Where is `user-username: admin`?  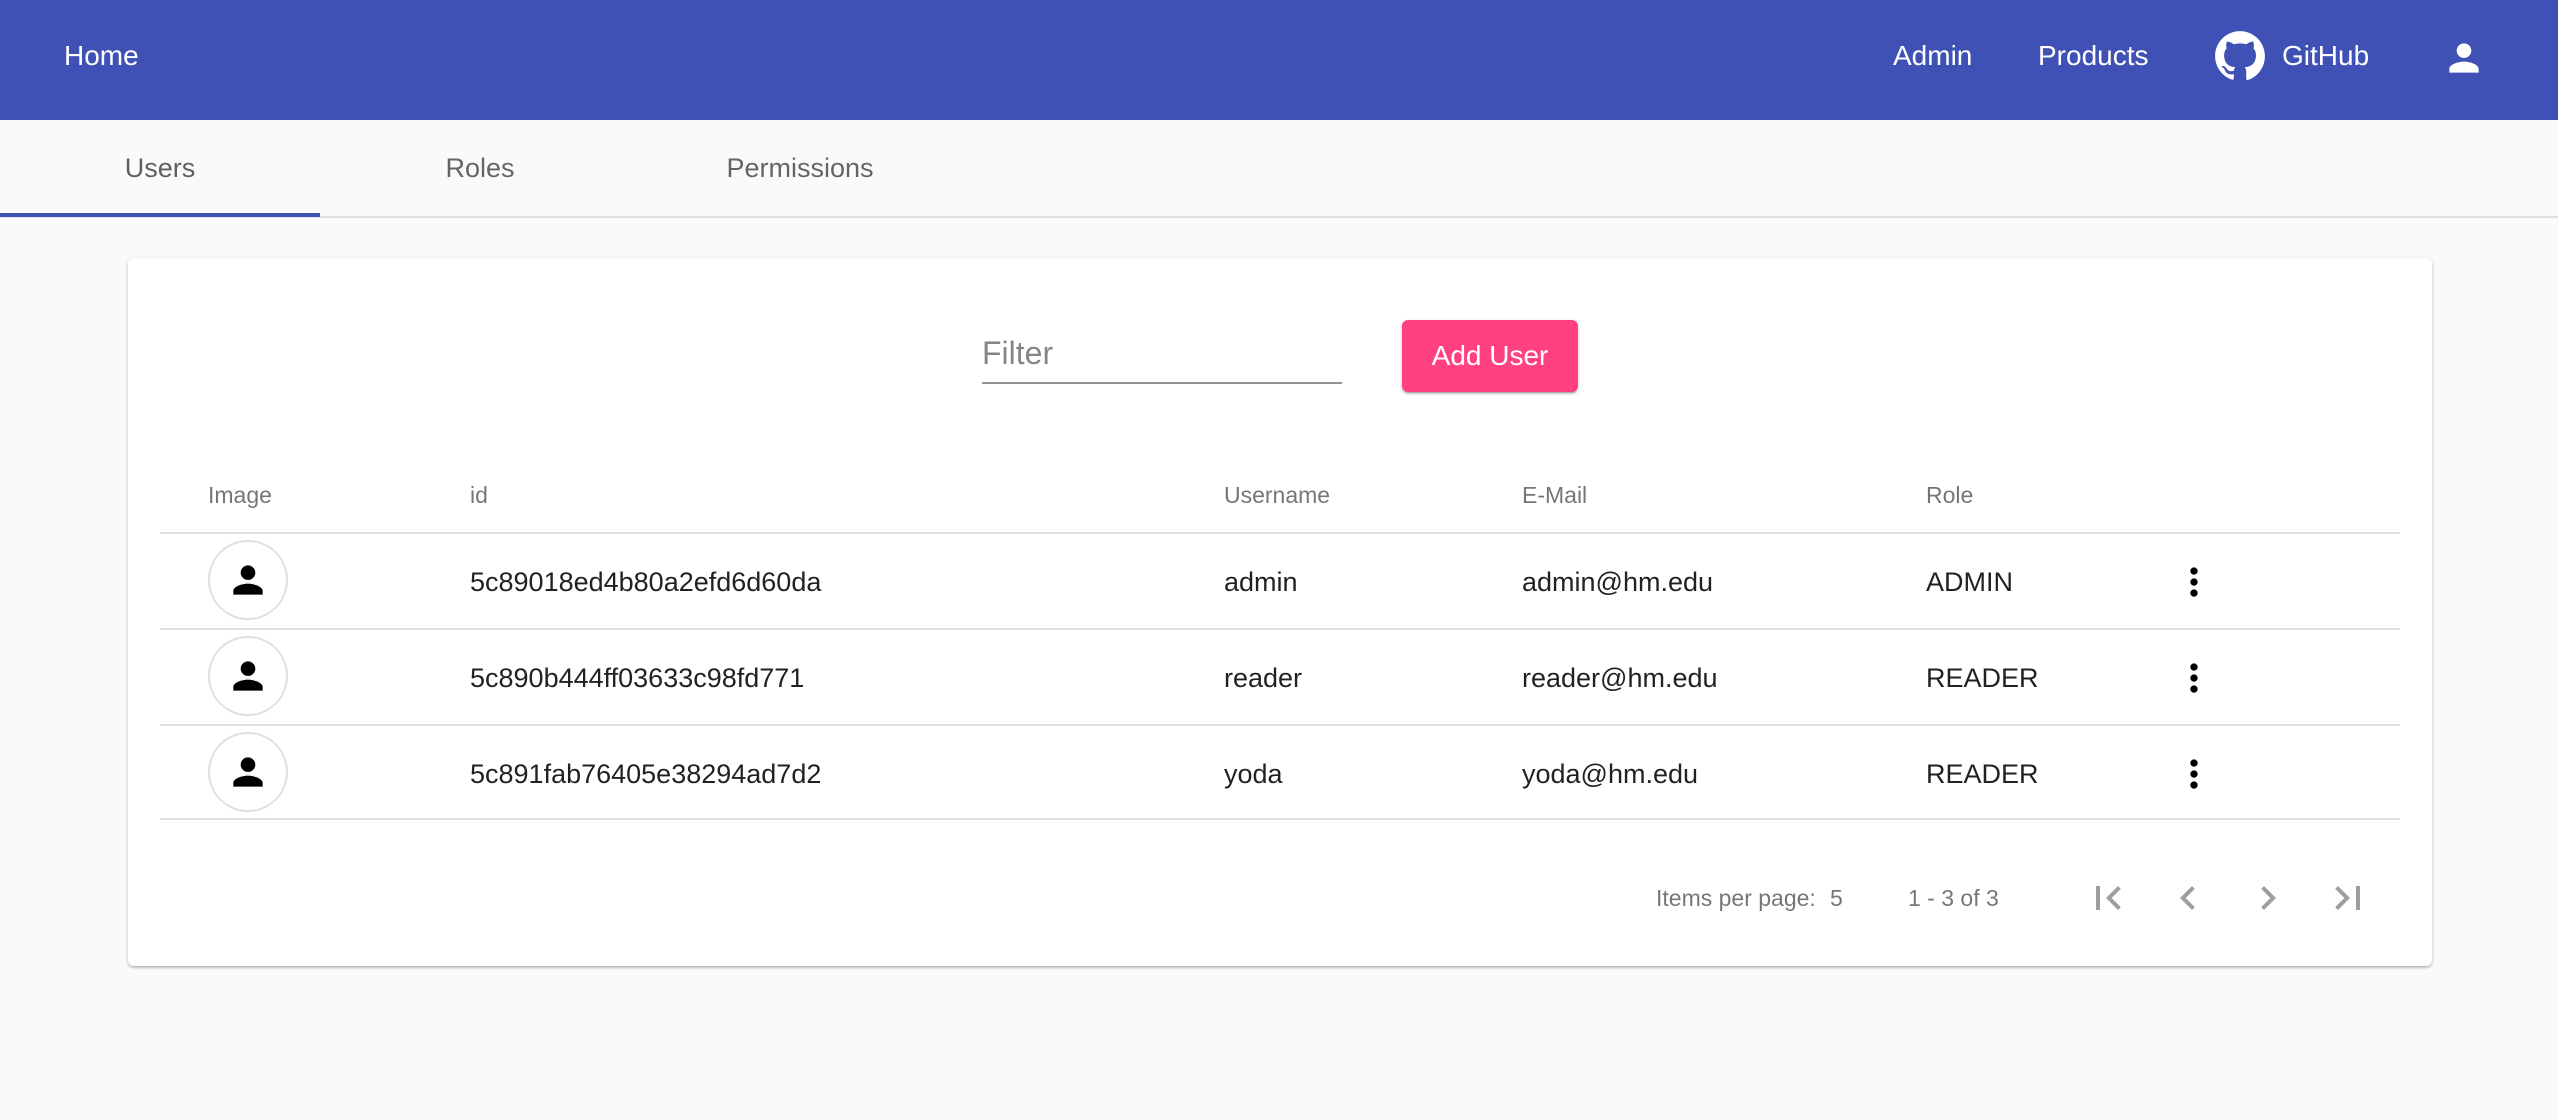 user-username: admin is located at coordinates (1261, 582).